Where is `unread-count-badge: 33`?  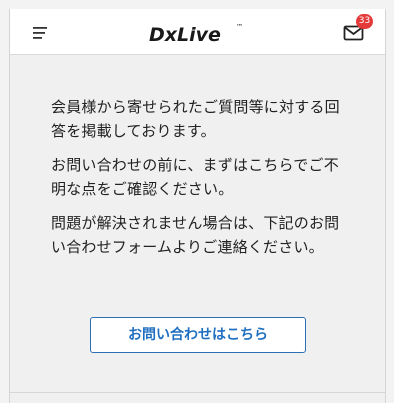
unread-count-badge: 33 is located at coordinates (364, 21).